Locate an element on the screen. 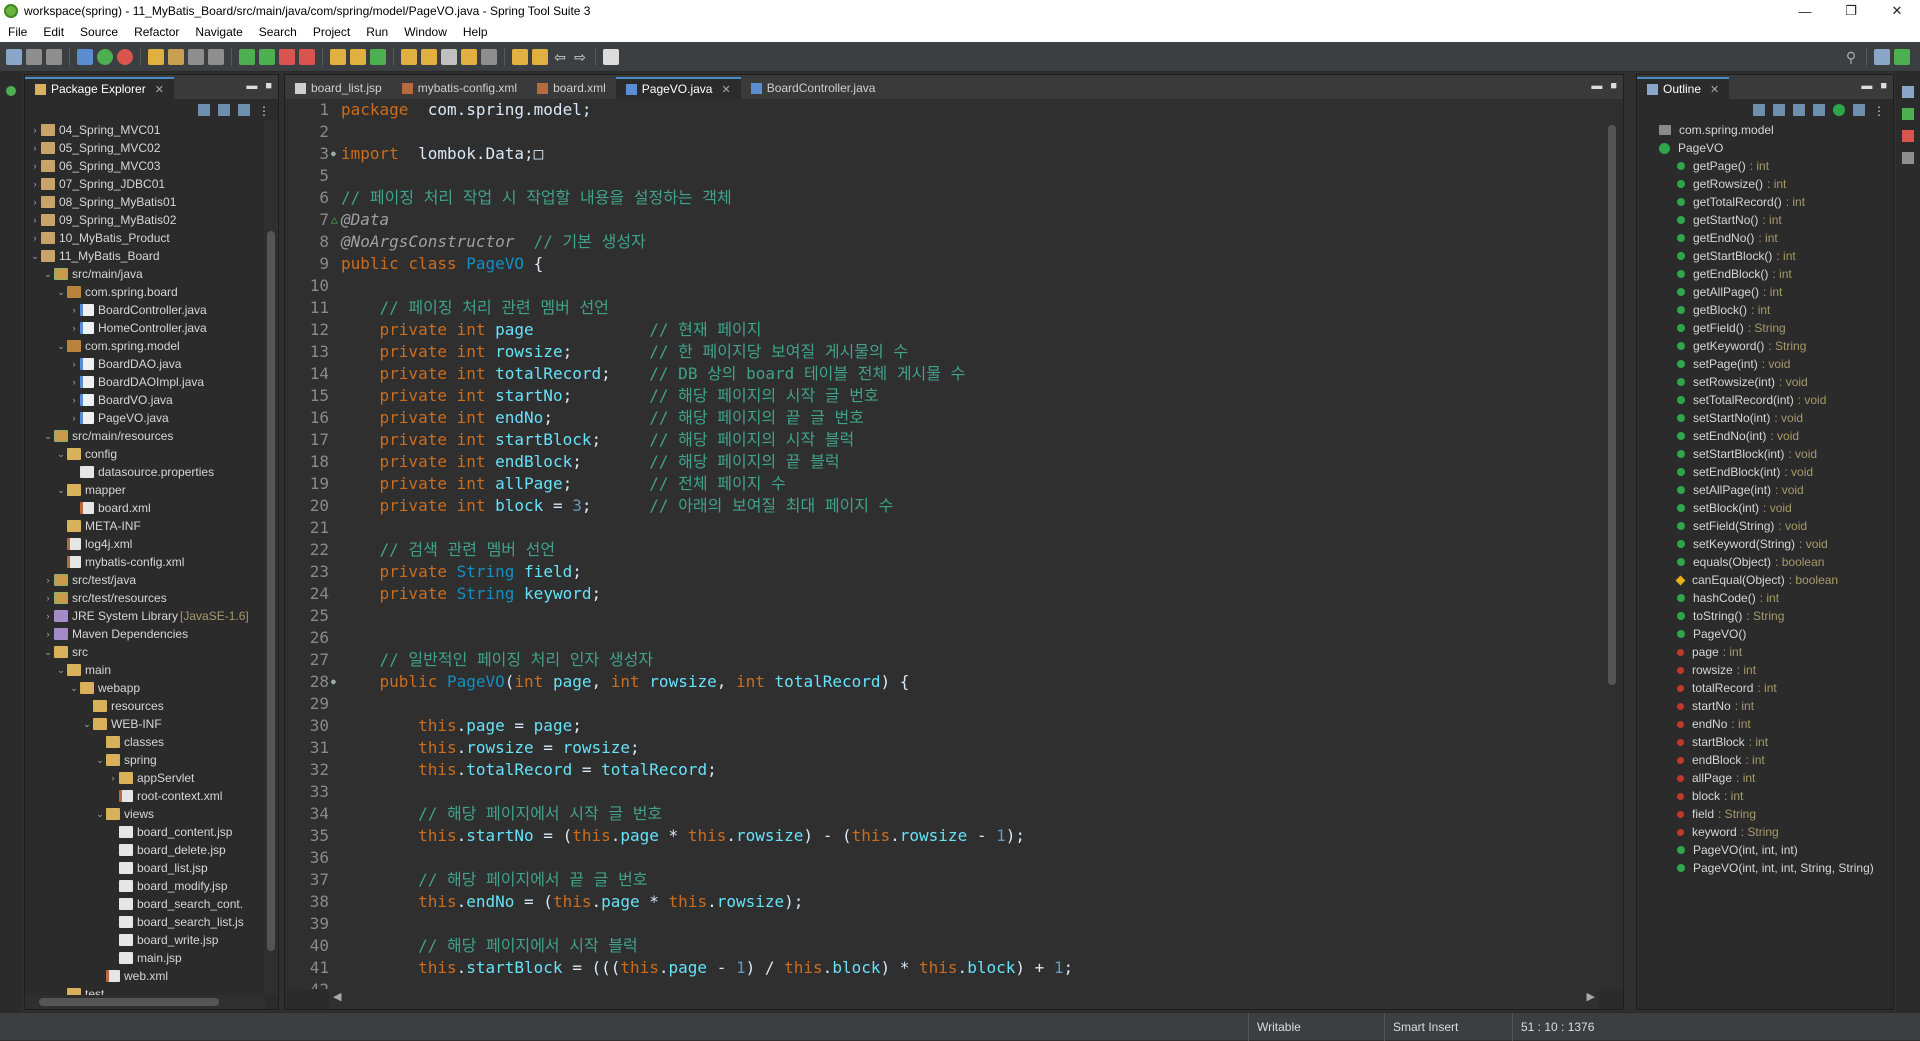 This screenshot has width=1920, height=1041. outline-item: getPage(): int is located at coordinates (1766, 166).